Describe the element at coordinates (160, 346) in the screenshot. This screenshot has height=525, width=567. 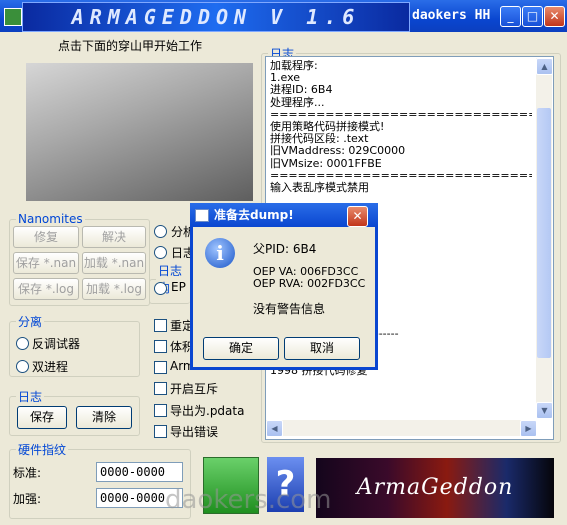
I see `size-checkbox` at that location.